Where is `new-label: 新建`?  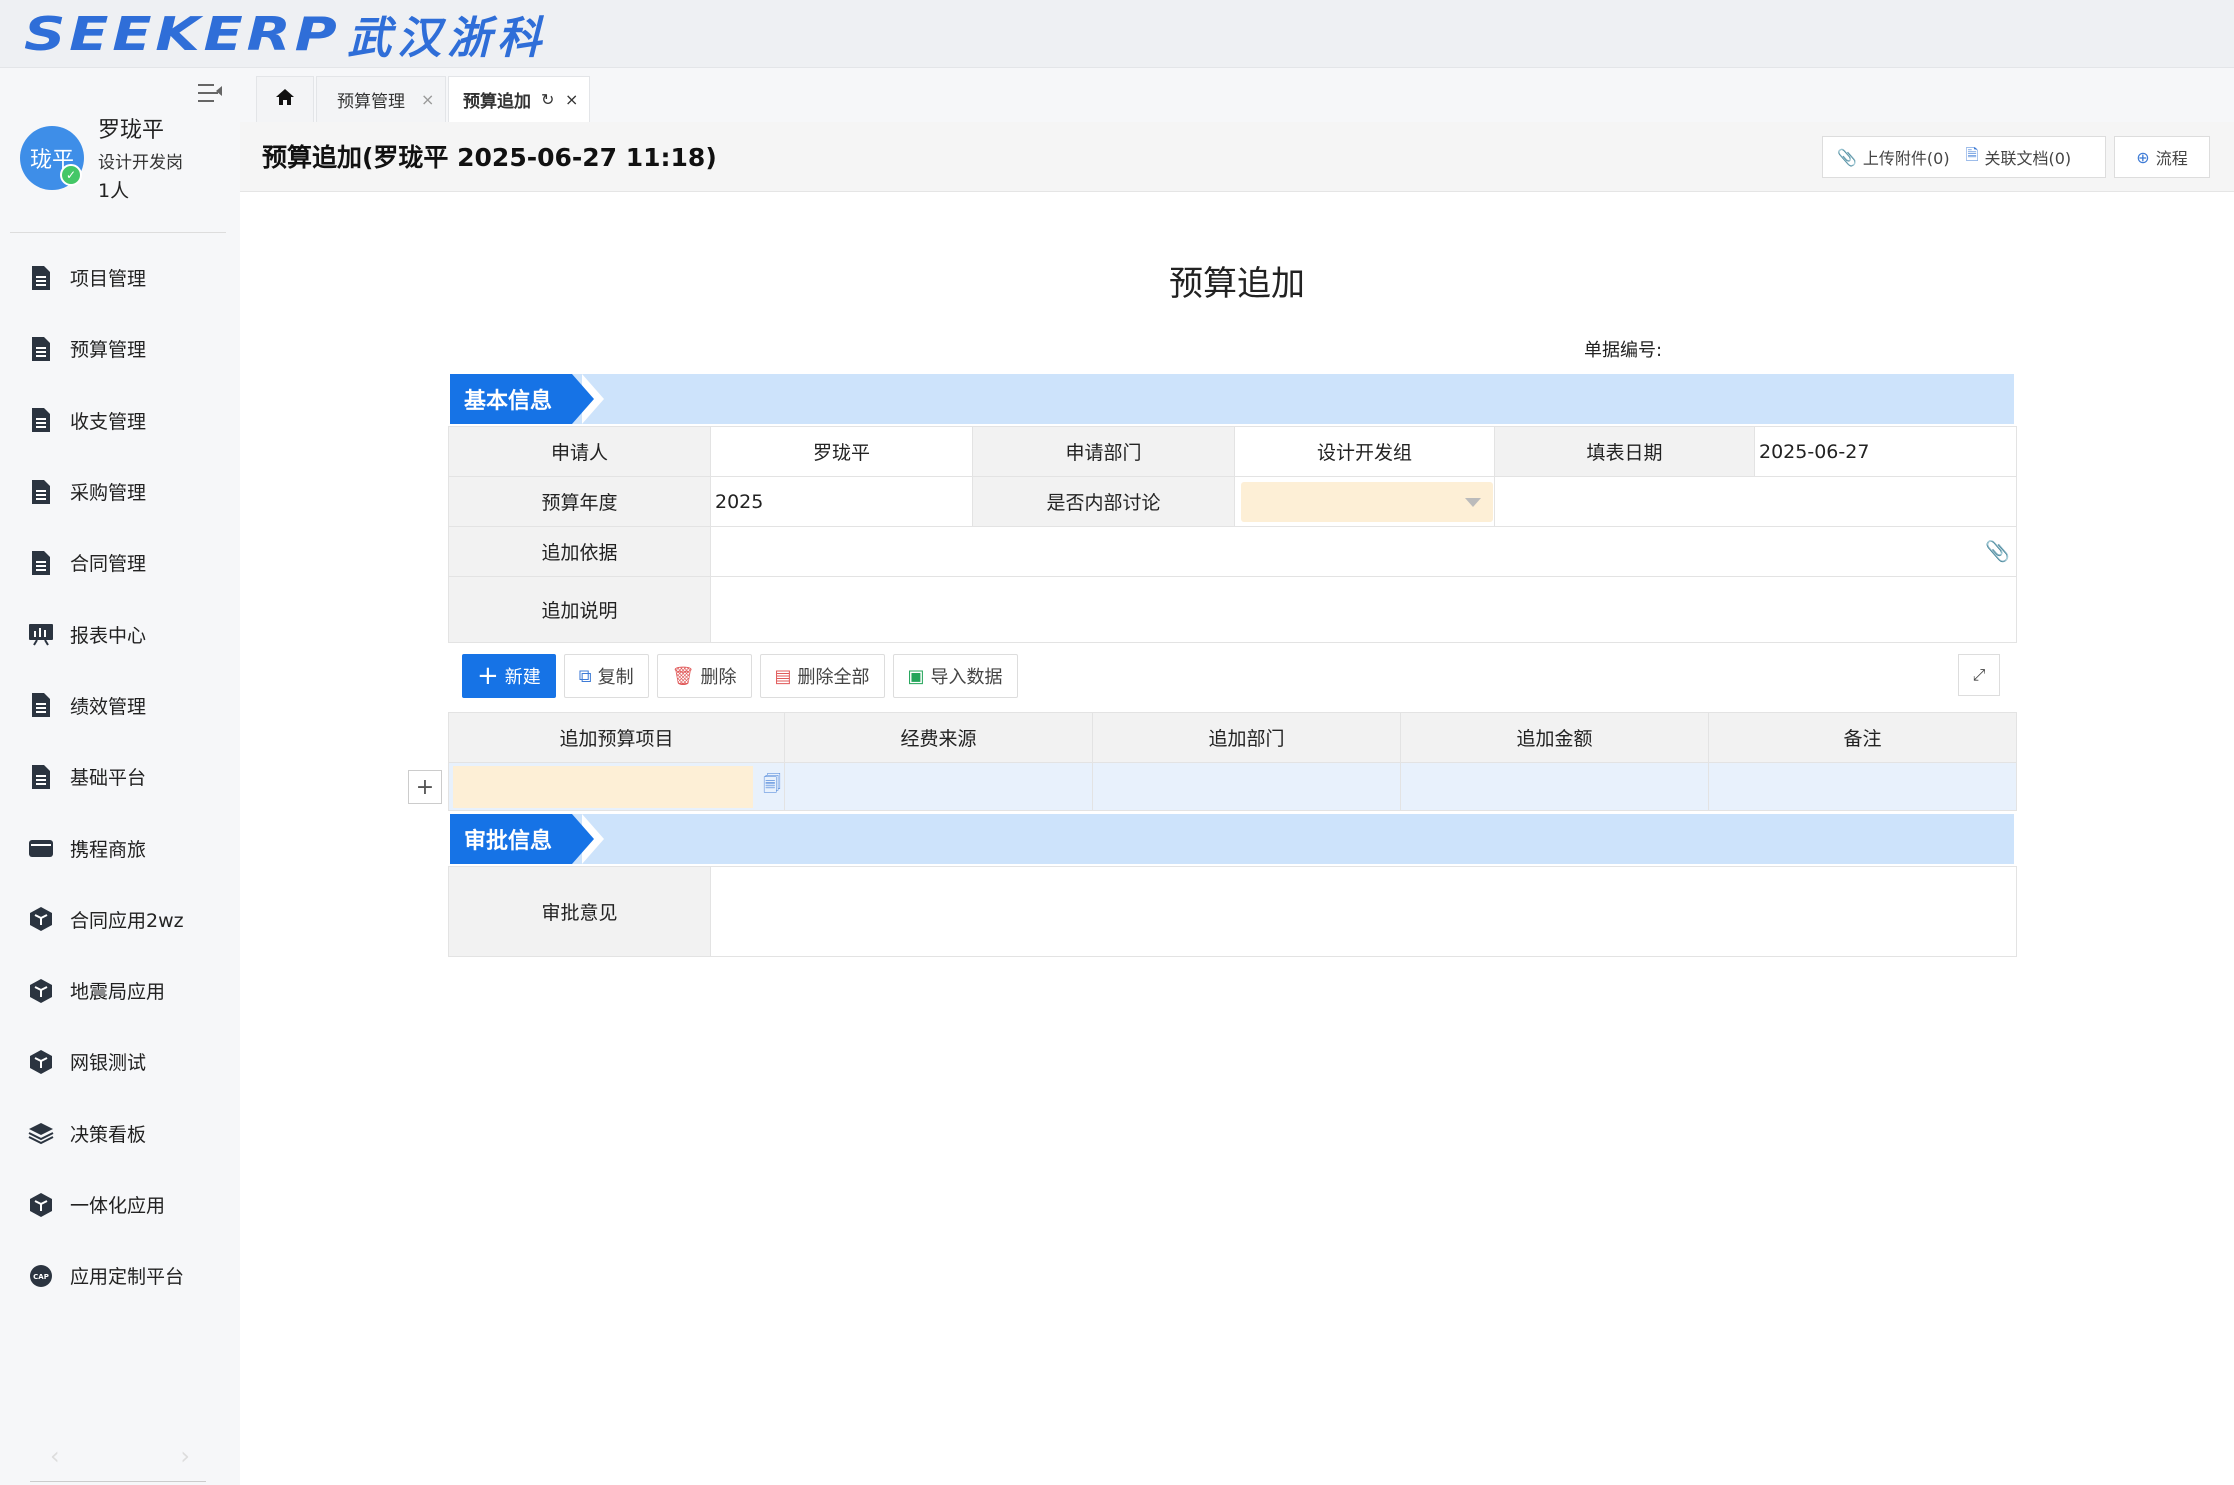
new-label: 新建 is located at coordinates (522, 677).